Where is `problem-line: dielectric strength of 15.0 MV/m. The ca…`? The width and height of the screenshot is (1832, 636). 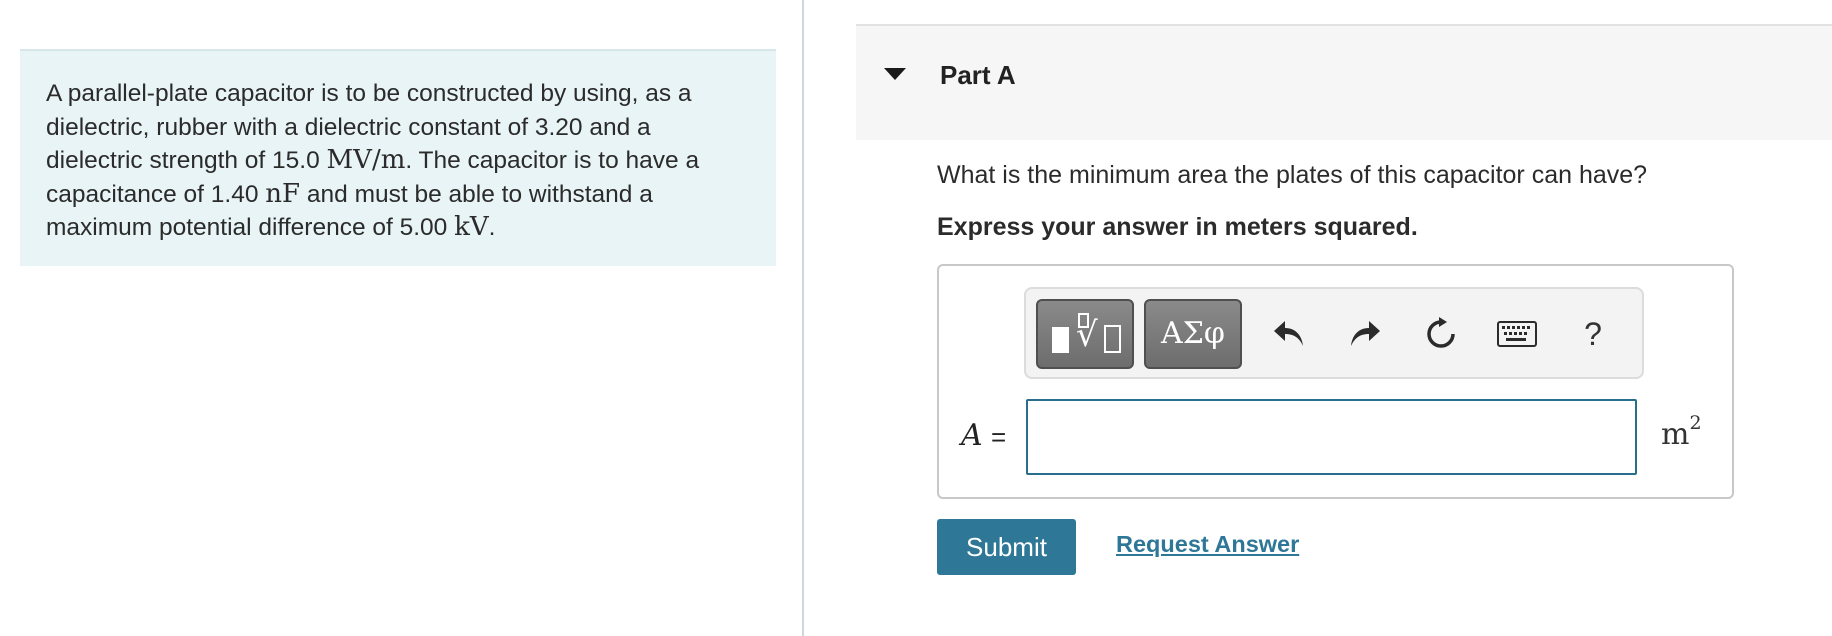
problem-line: dielectric strength of 15.0 MV/m. The ca… is located at coordinates (398, 161).